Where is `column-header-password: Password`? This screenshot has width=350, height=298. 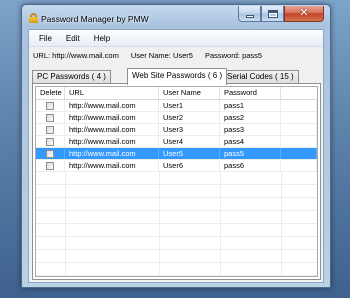
column-header-password: Password is located at coordinates (250, 93).